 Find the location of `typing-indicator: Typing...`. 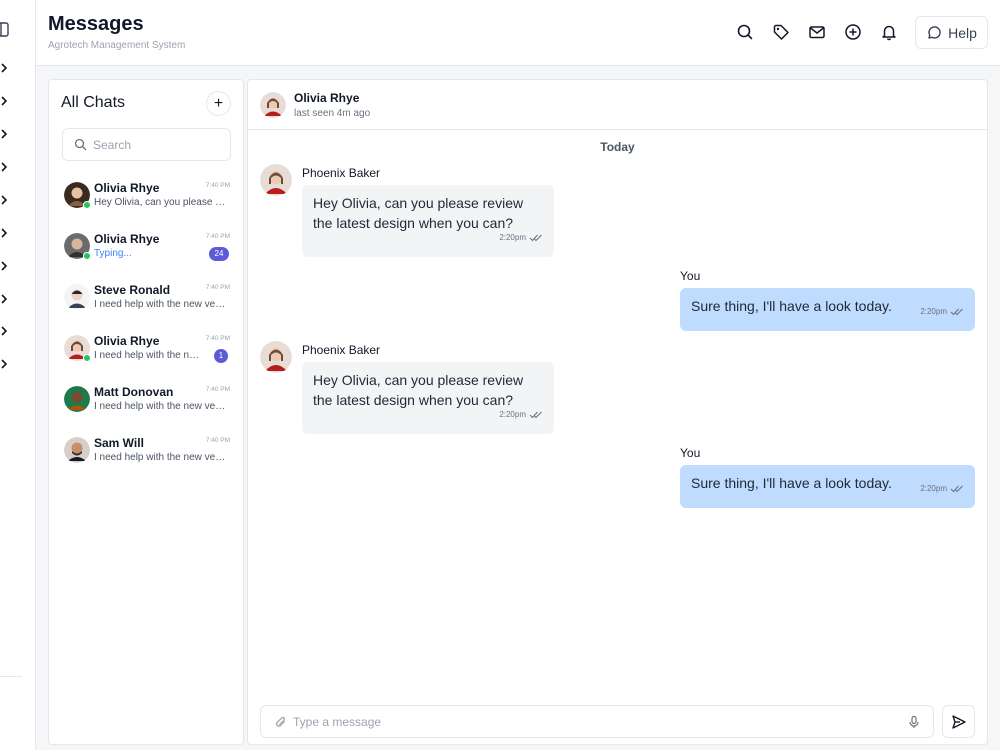

typing-indicator: Typing... is located at coordinates (113, 253).